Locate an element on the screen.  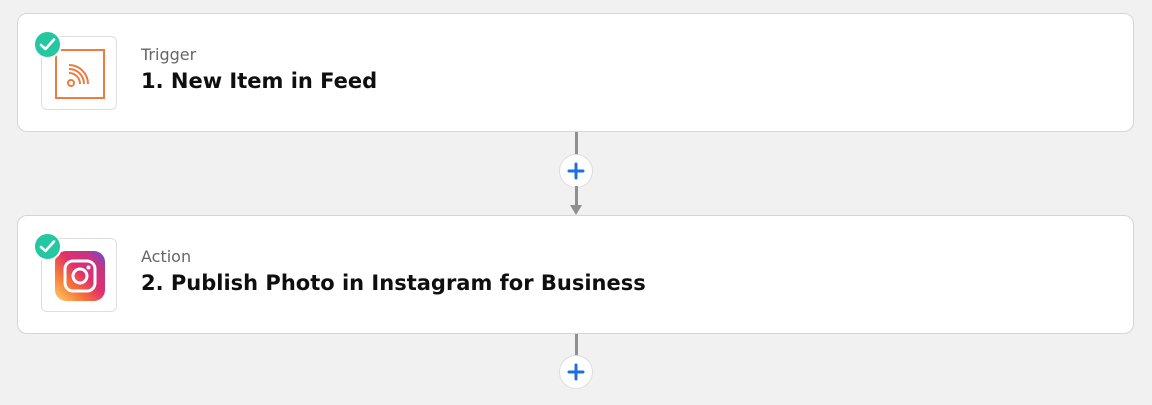
rss-feed-icon is located at coordinates (80, 74).